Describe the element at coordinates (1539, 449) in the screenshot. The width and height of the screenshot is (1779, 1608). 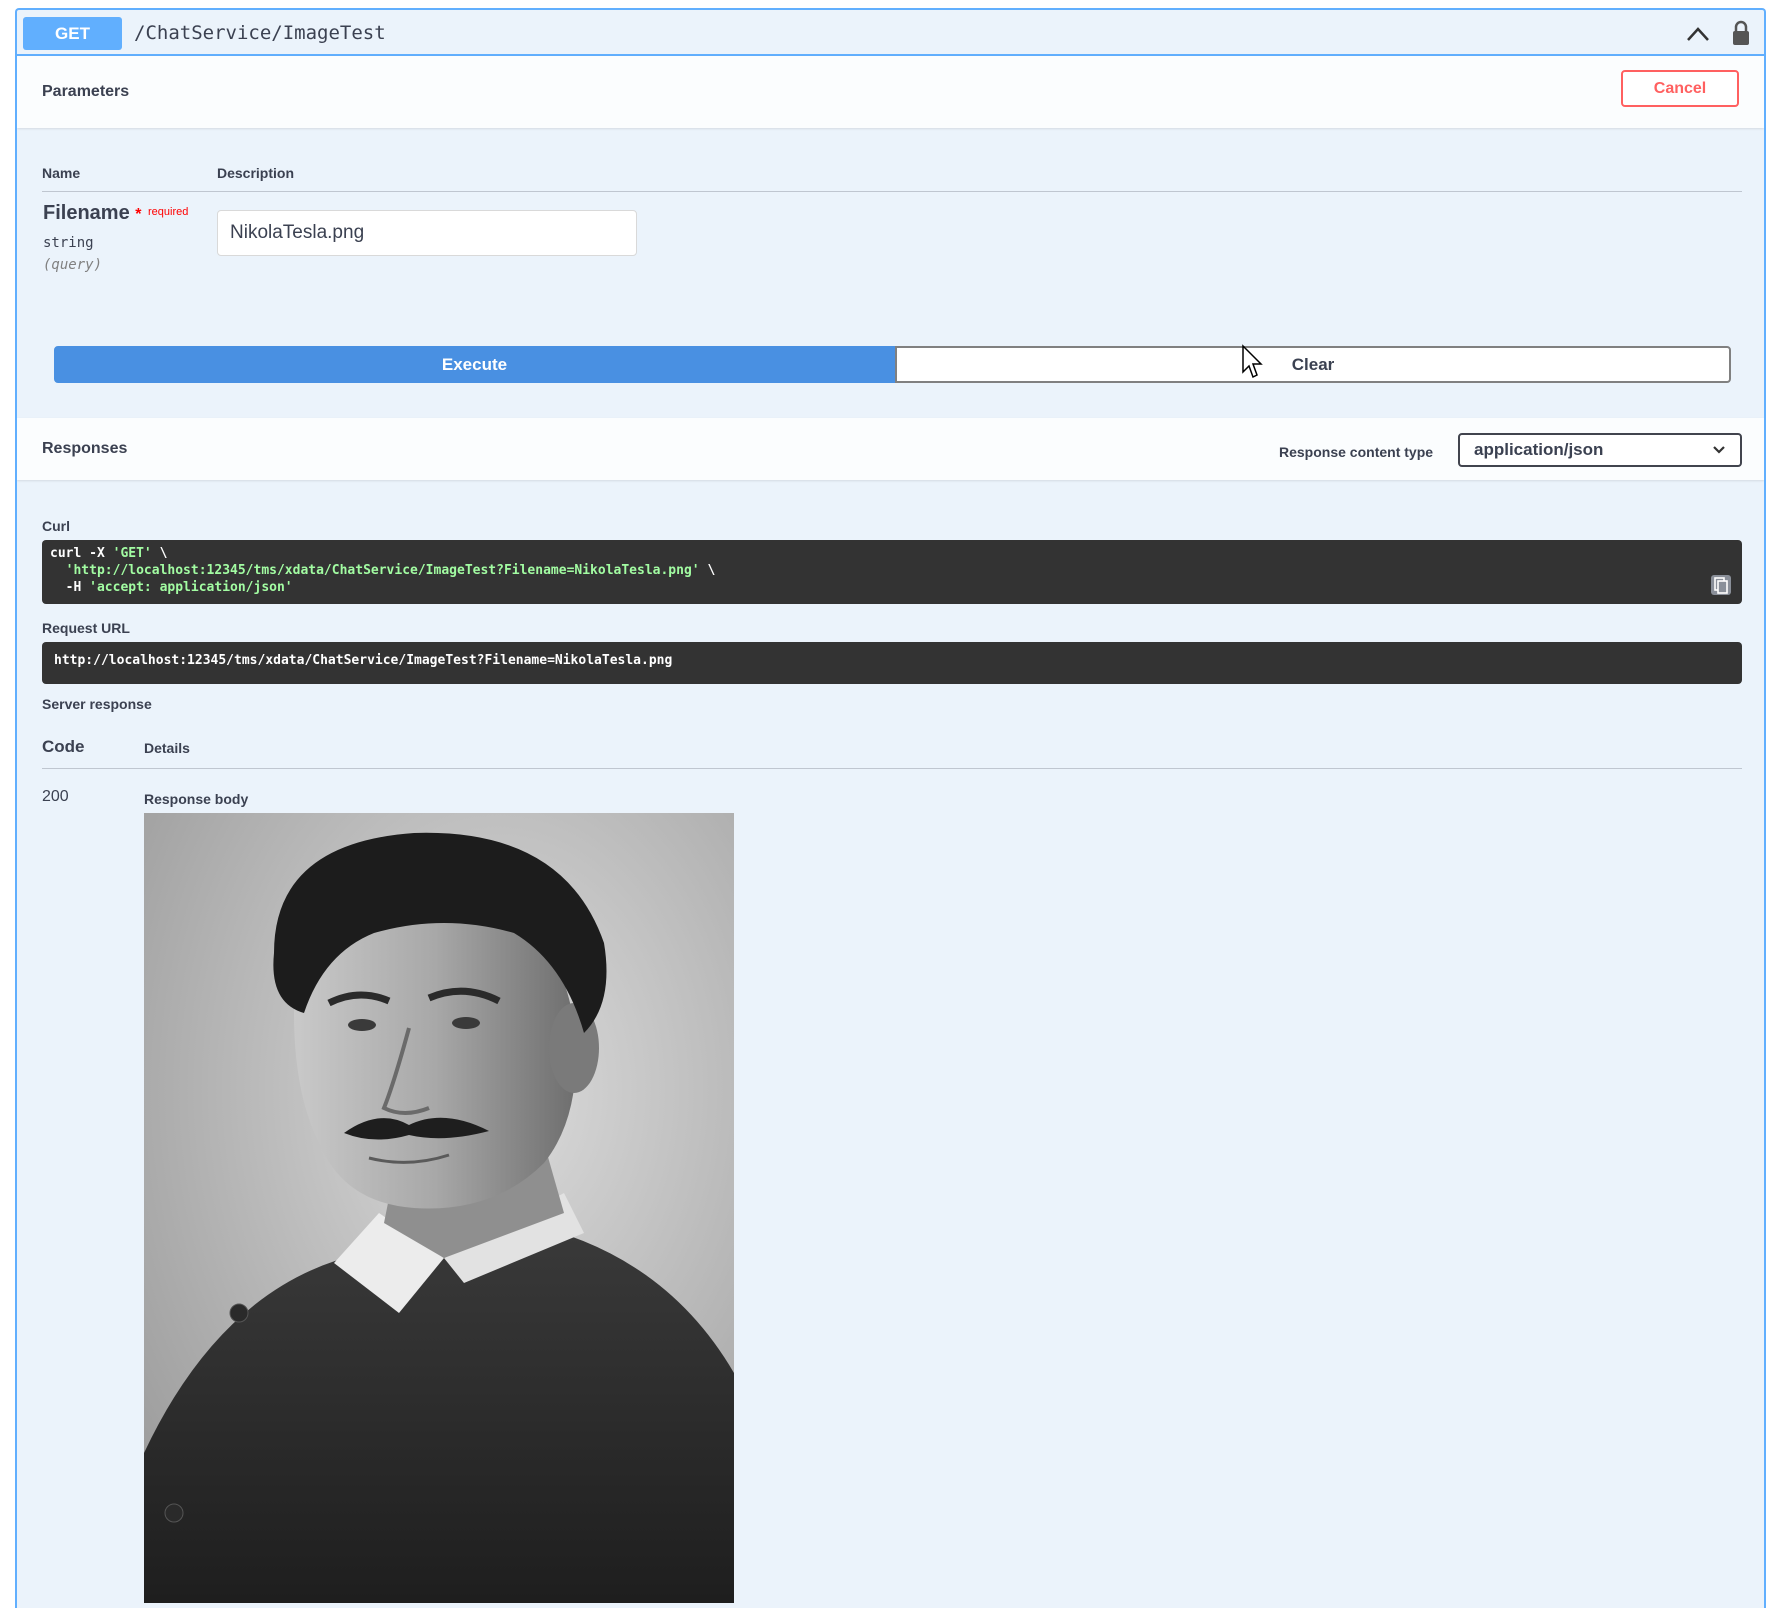
I see `response-content-type-value: application/json` at that location.